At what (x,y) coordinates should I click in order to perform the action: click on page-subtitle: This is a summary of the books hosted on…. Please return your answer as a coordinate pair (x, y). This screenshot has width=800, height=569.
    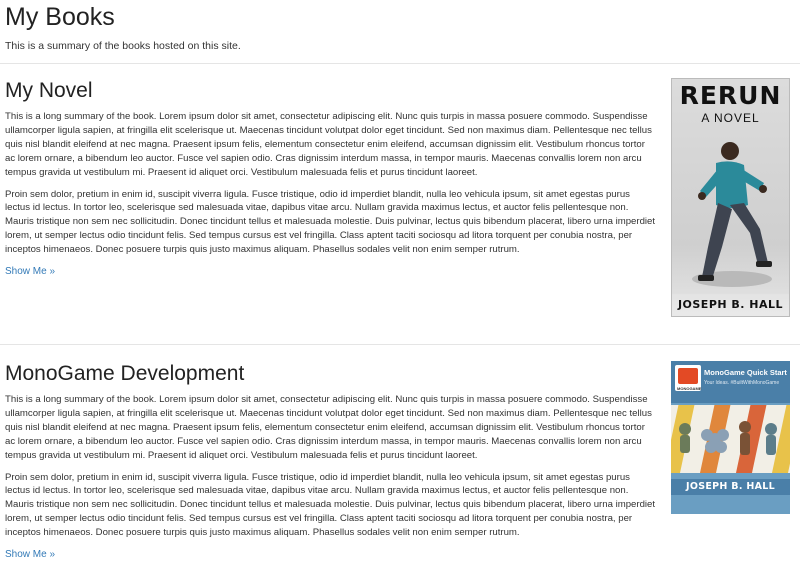
    Looking at the image, I should click on (123, 46).